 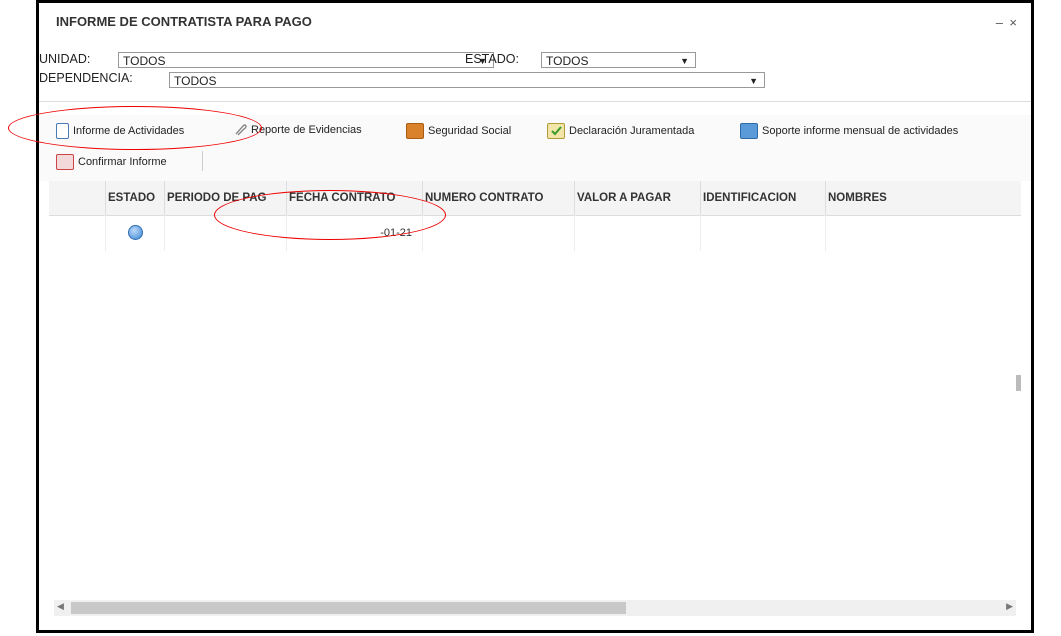 I want to click on unidad-value: TODOS, so click(x=144, y=61).